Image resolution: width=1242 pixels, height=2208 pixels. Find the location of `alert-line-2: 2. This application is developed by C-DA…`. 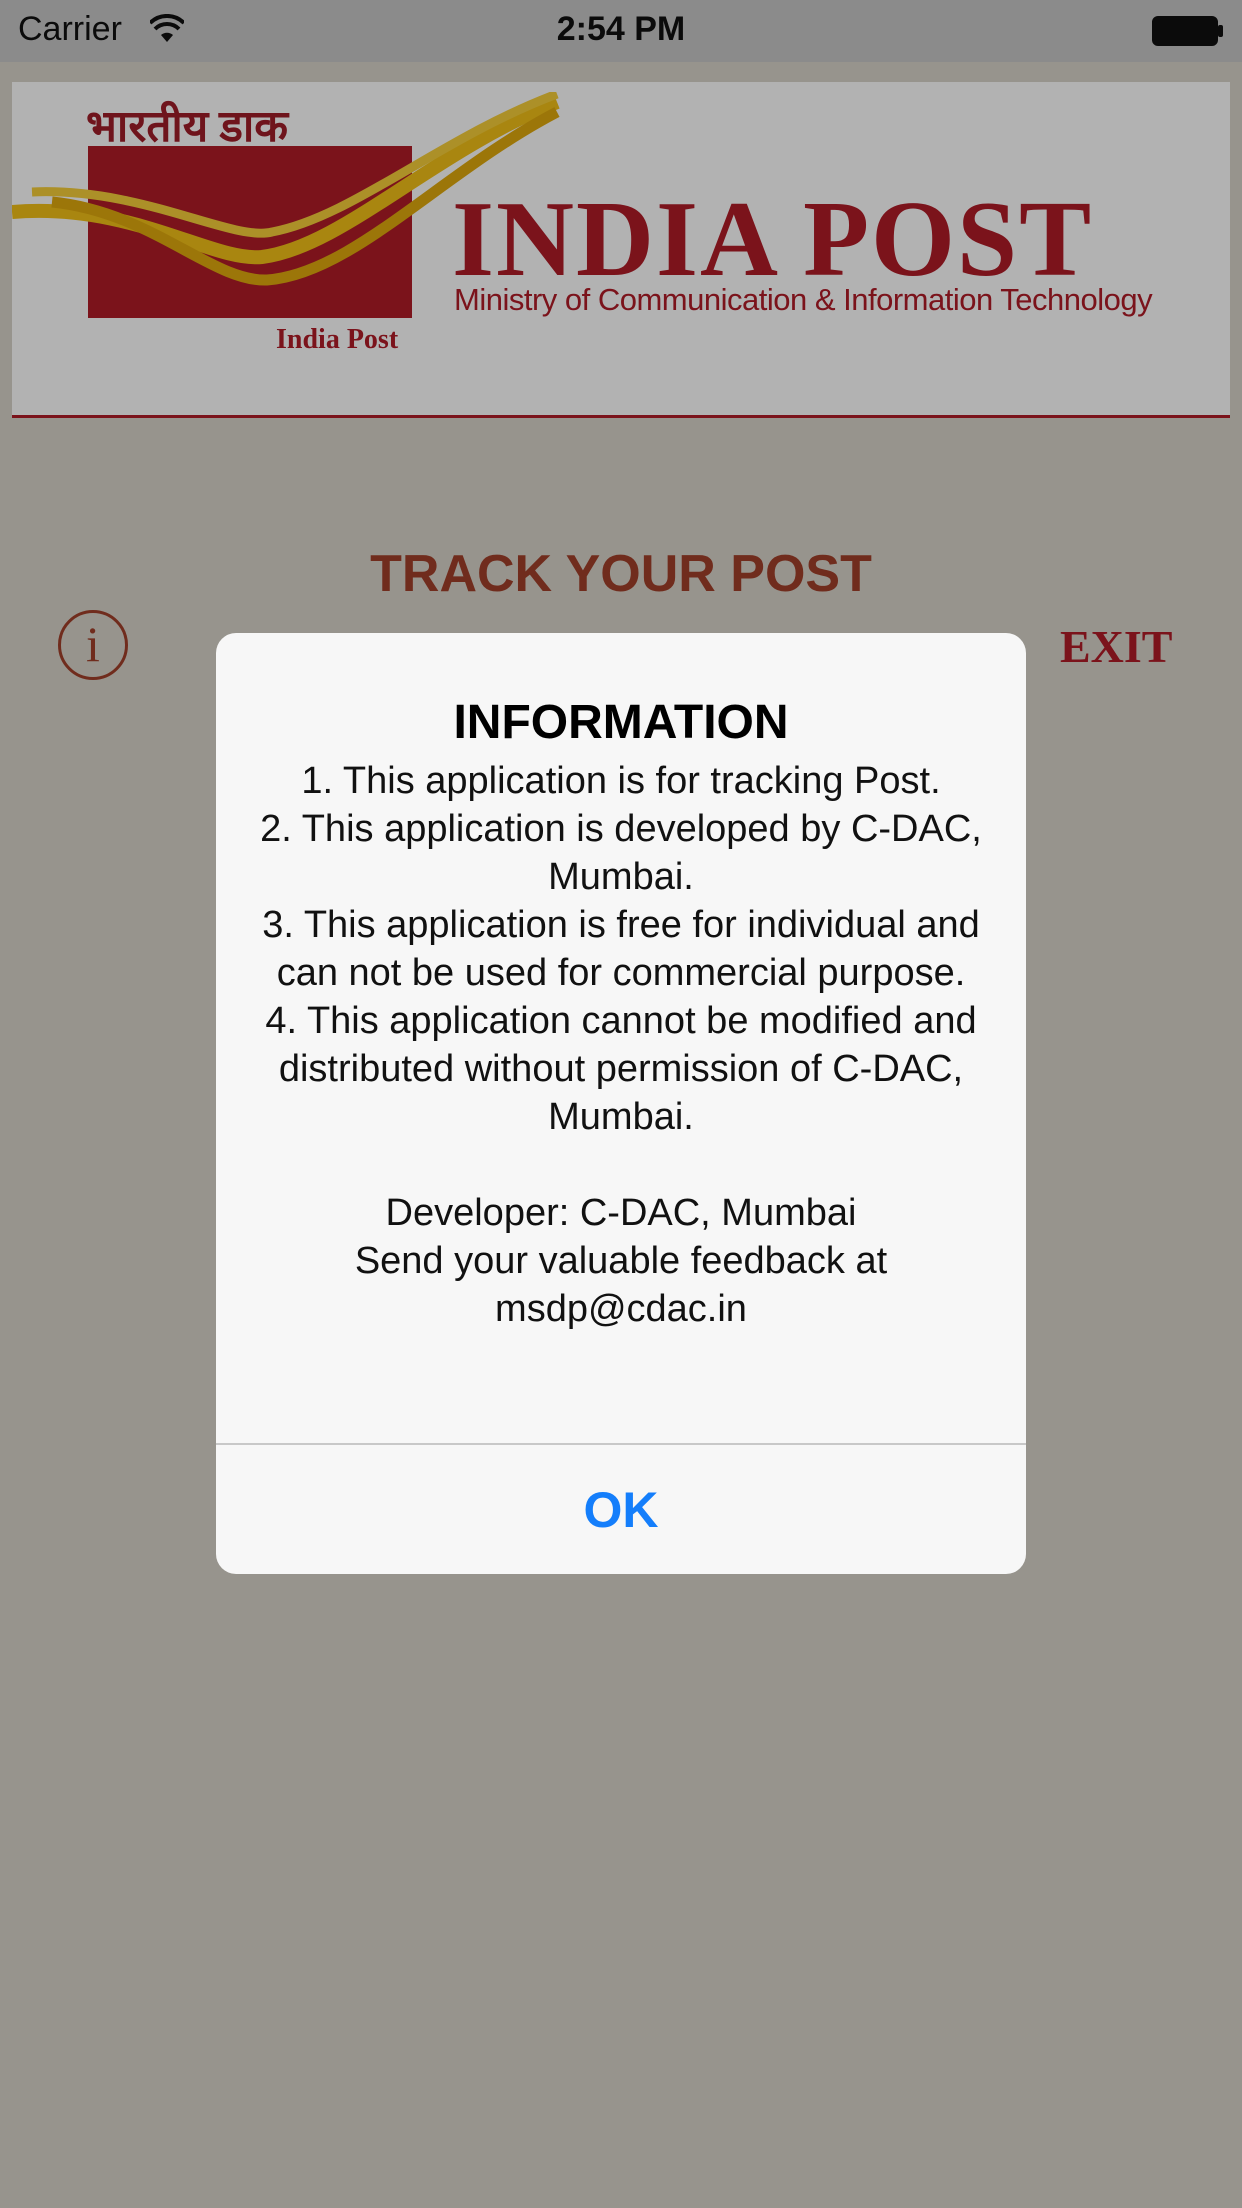

alert-line-2: 2. This application is developed by C-DA… is located at coordinates (621, 853).